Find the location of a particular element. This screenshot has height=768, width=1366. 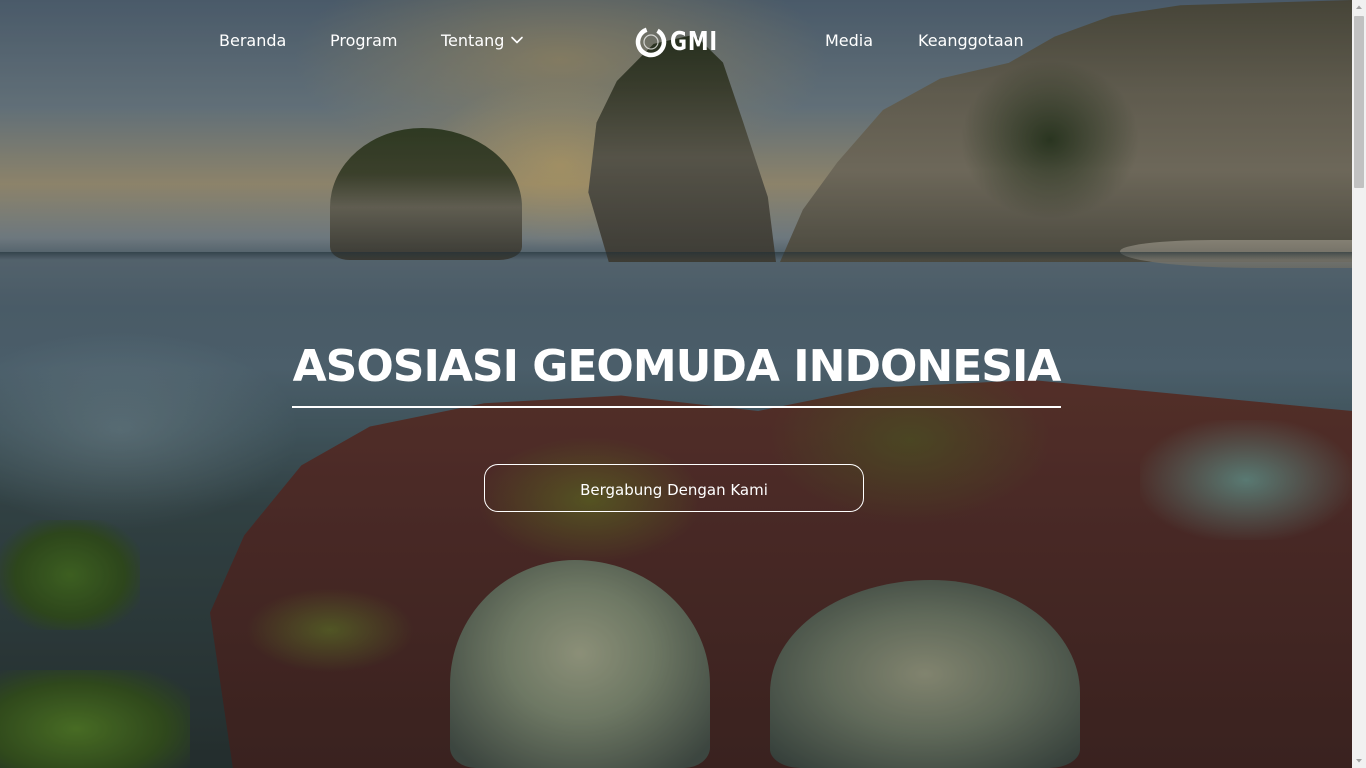

hero-divider is located at coordinates (676, 407).